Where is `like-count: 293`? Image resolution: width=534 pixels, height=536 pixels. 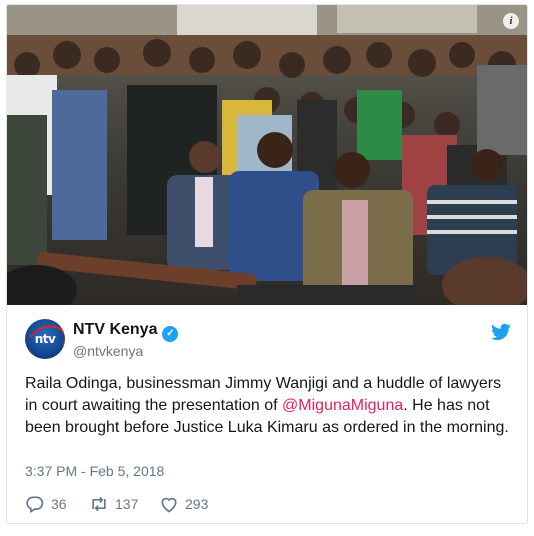 like-count: 293 is located at coordinates (197, 504).